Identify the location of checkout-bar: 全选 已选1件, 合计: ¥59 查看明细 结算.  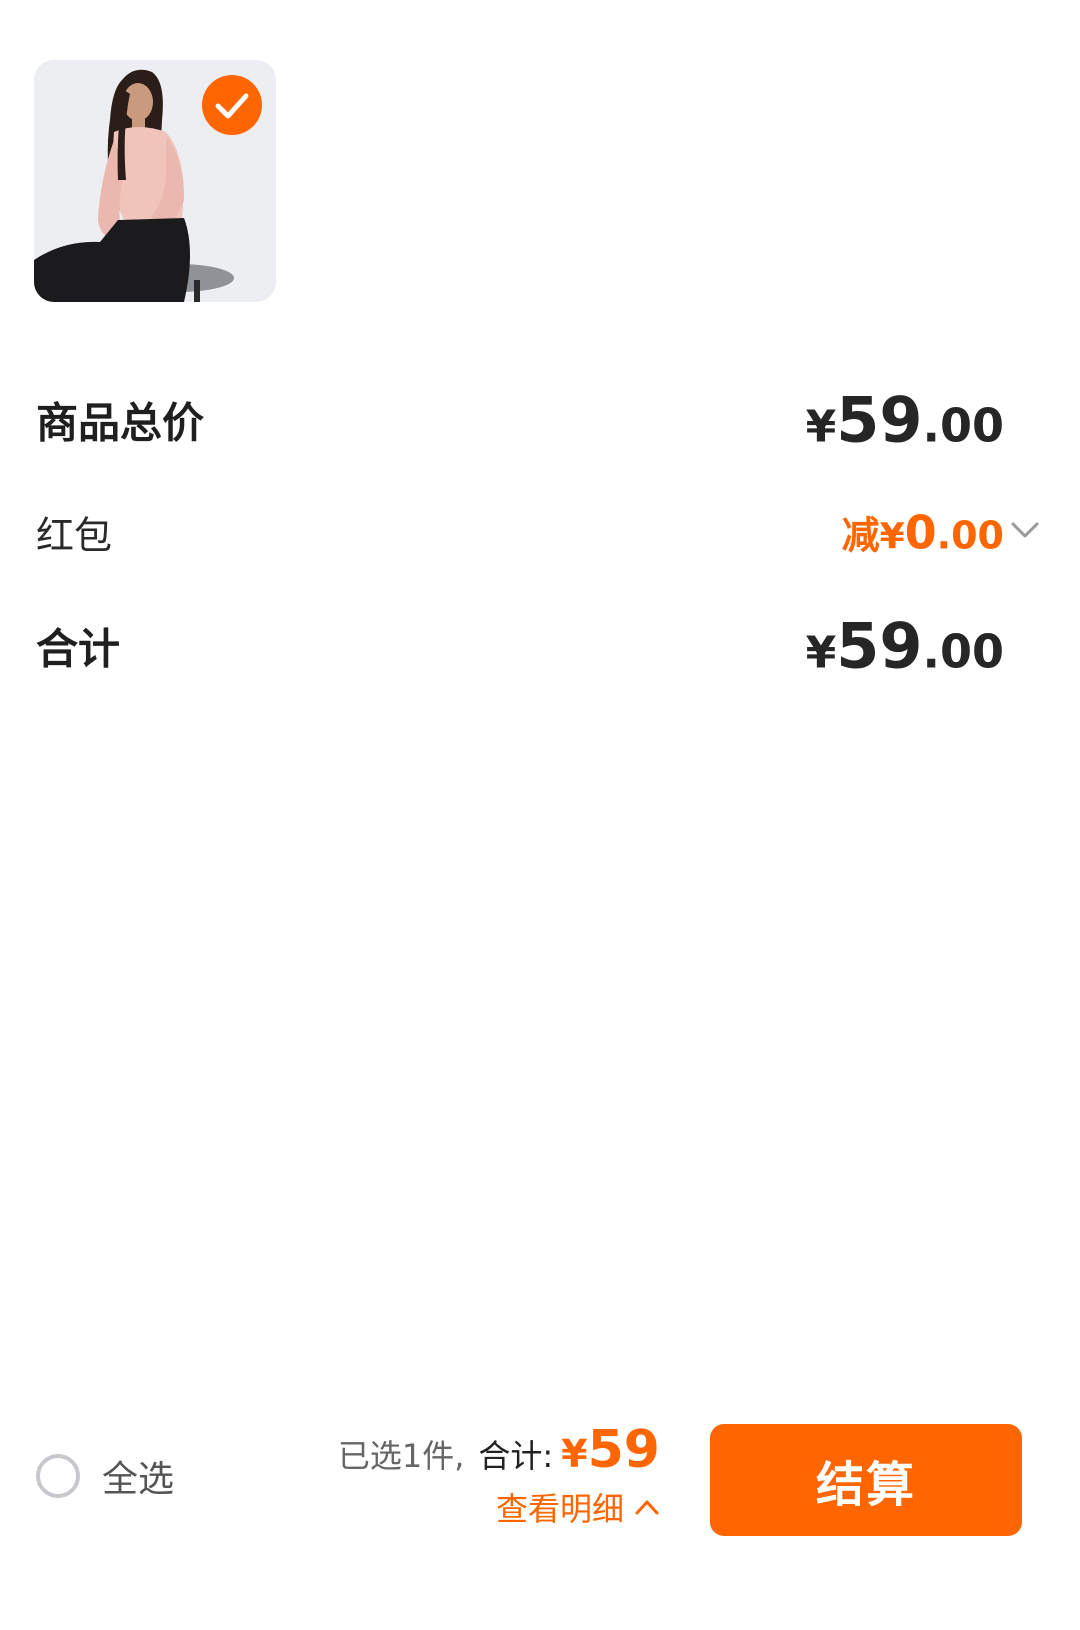
(540, 1480).